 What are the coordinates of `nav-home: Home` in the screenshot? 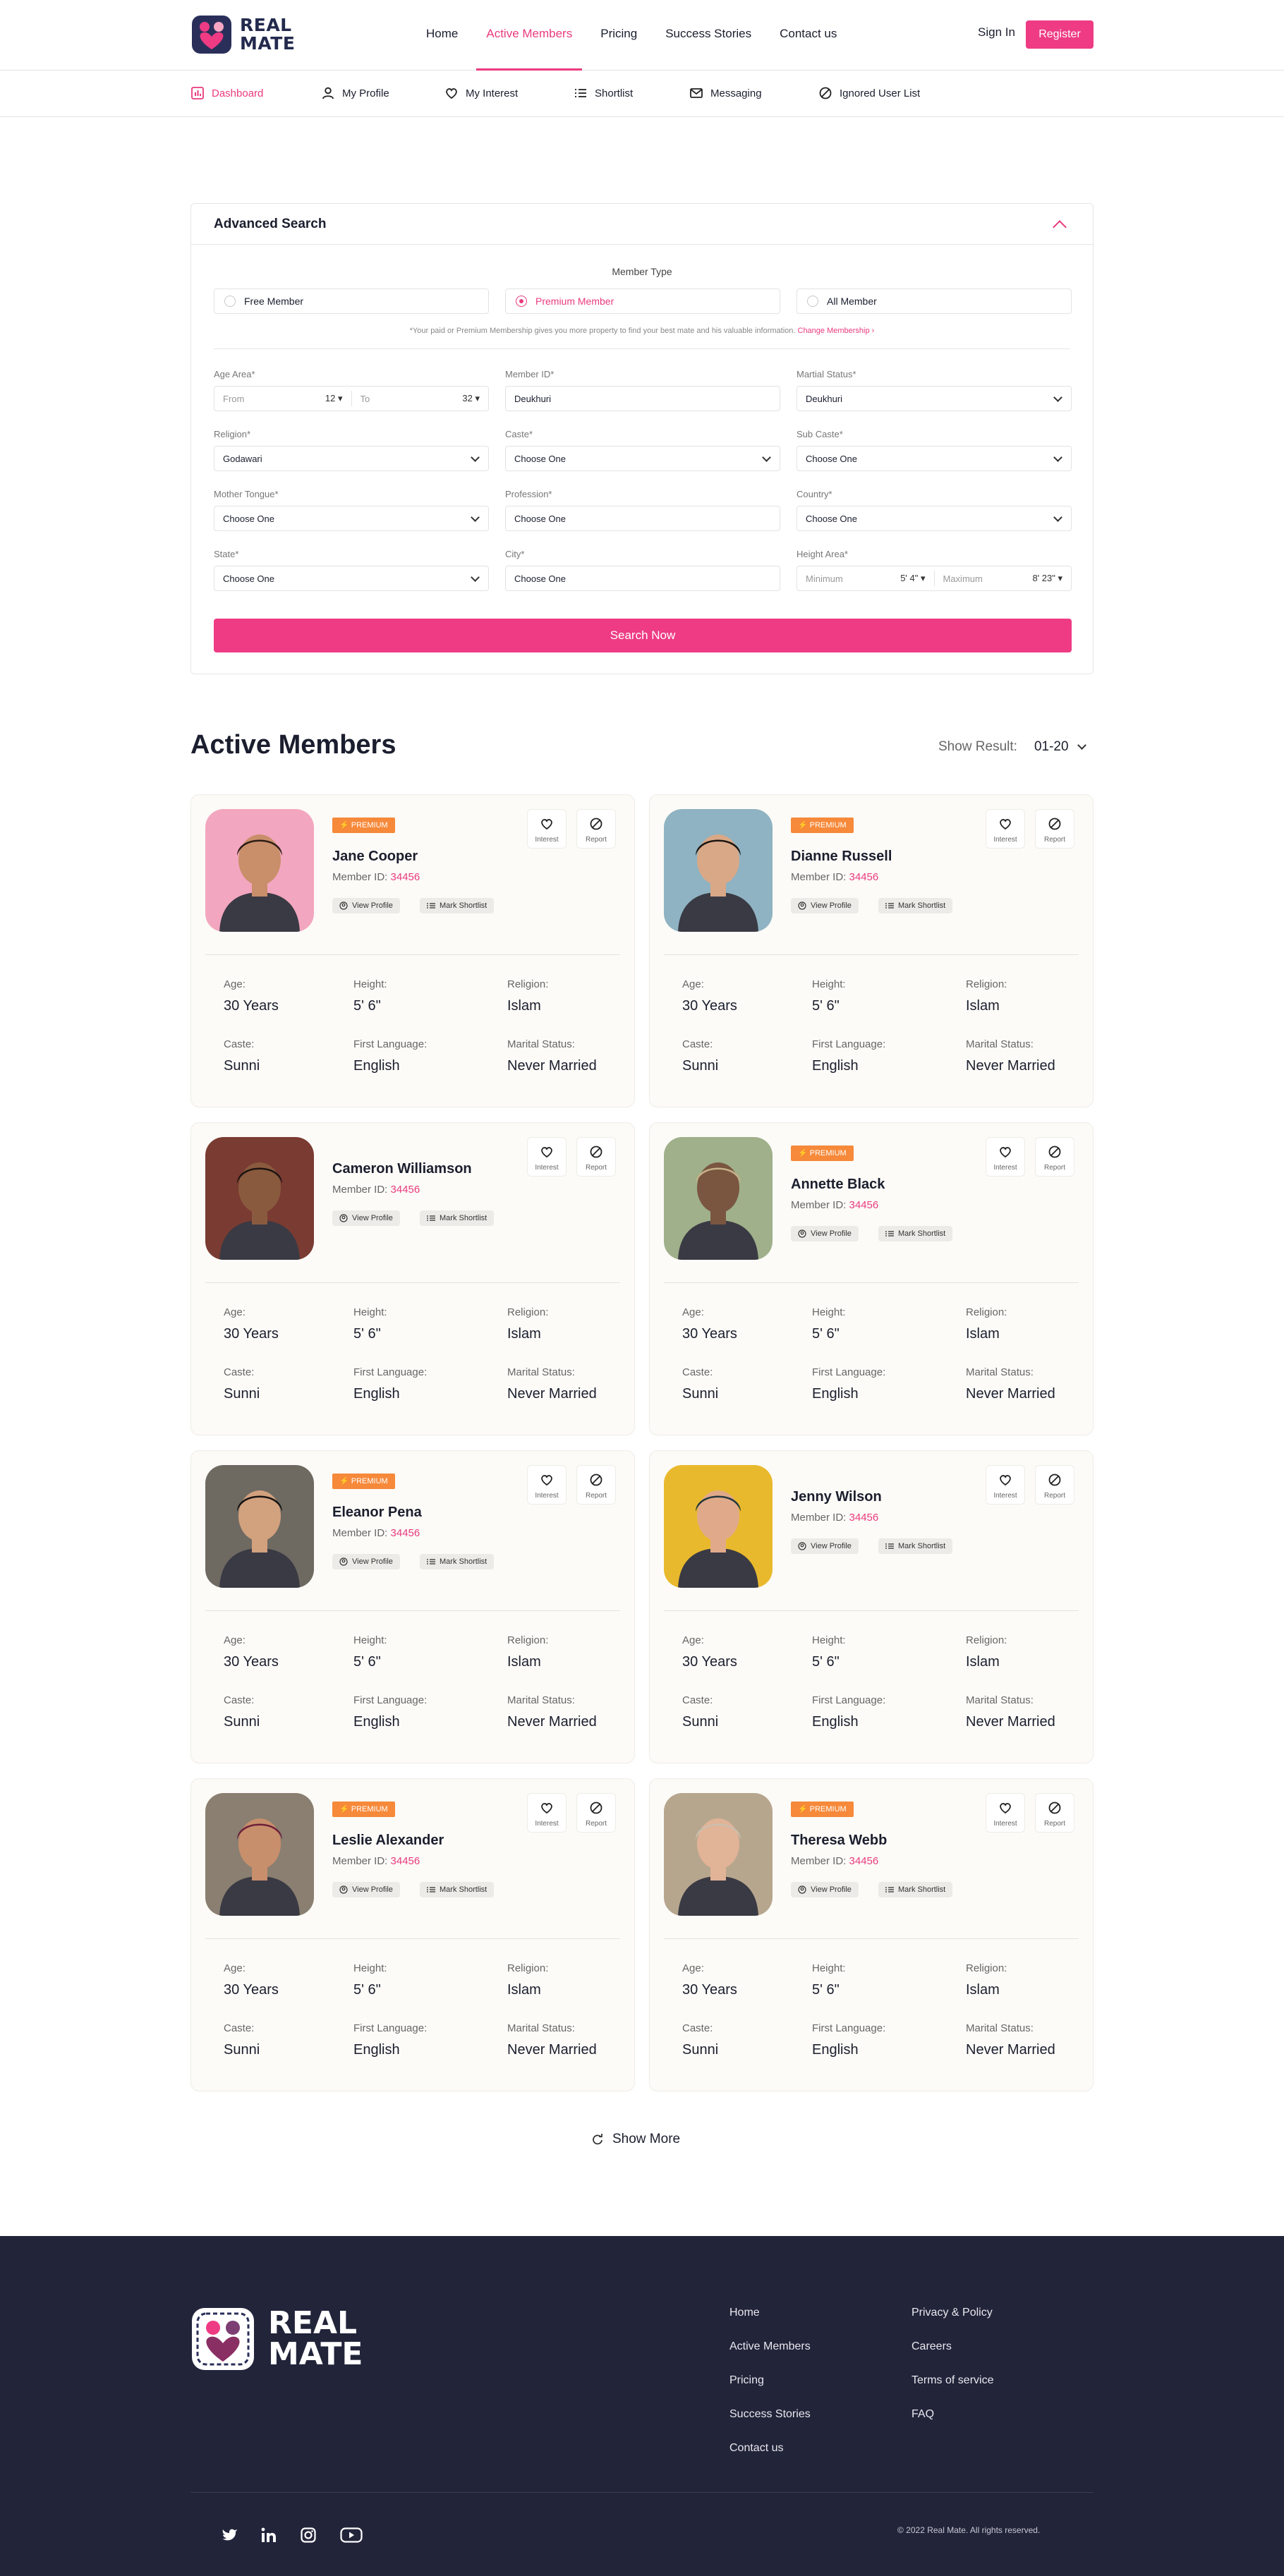 It's located at (442, 35).